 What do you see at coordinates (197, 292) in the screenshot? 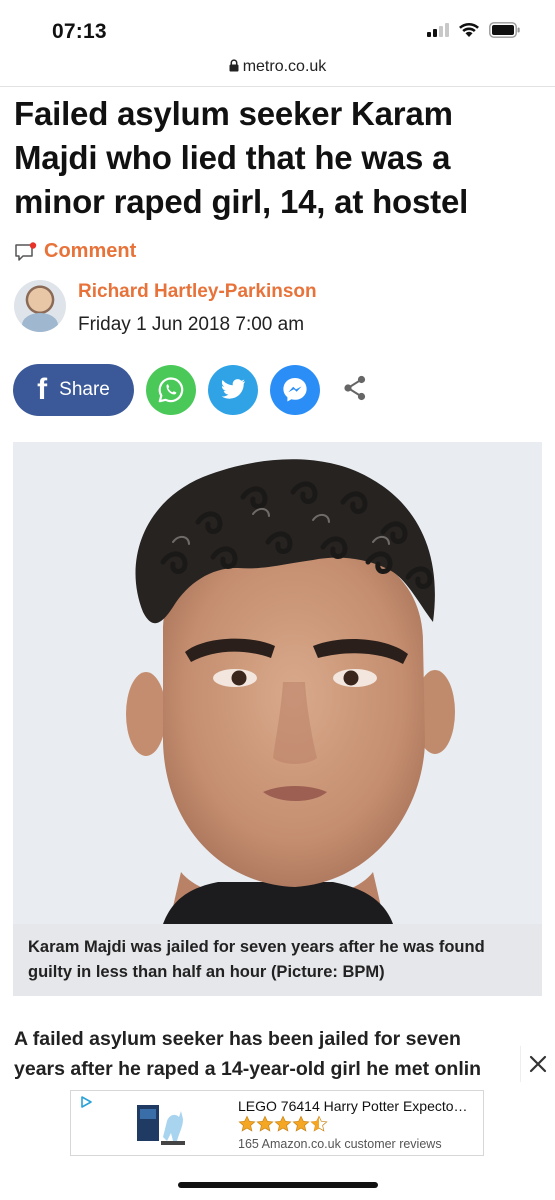
I see `author-name: Richard Hartley-Parkinson` at bounding box center [197, 292].